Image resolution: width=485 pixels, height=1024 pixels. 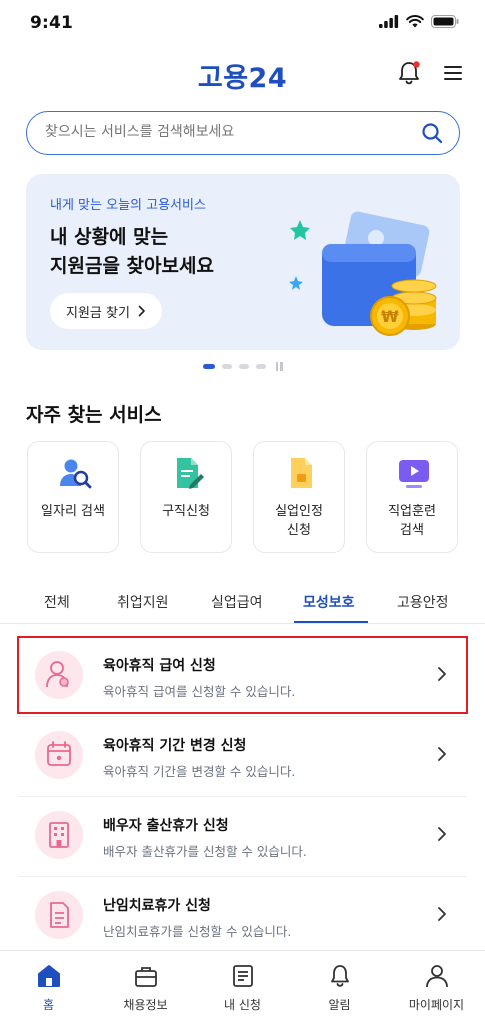 I want to click on service-job-search: 일자리 검색, so click(x=73, y=497).